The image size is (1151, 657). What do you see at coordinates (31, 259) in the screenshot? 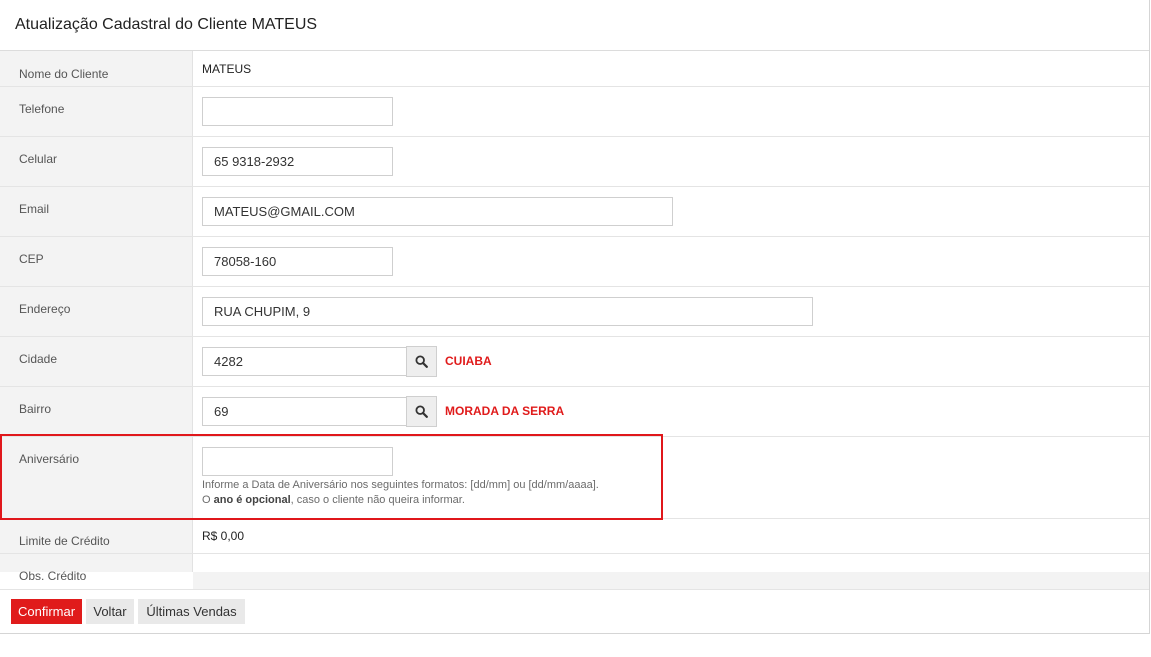
I see `cep-label: CEP` at bounding box center [31, 259].